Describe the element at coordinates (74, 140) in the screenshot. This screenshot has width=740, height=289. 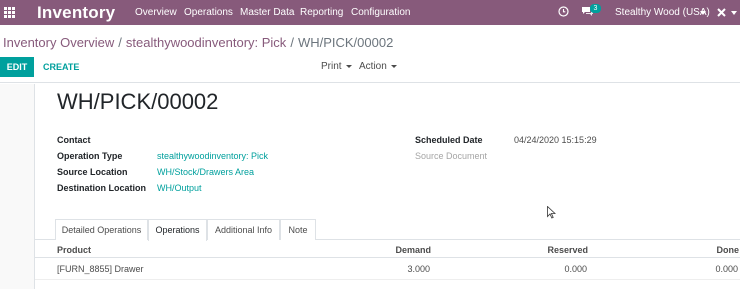
I see `contact-label: Contact` at that location.